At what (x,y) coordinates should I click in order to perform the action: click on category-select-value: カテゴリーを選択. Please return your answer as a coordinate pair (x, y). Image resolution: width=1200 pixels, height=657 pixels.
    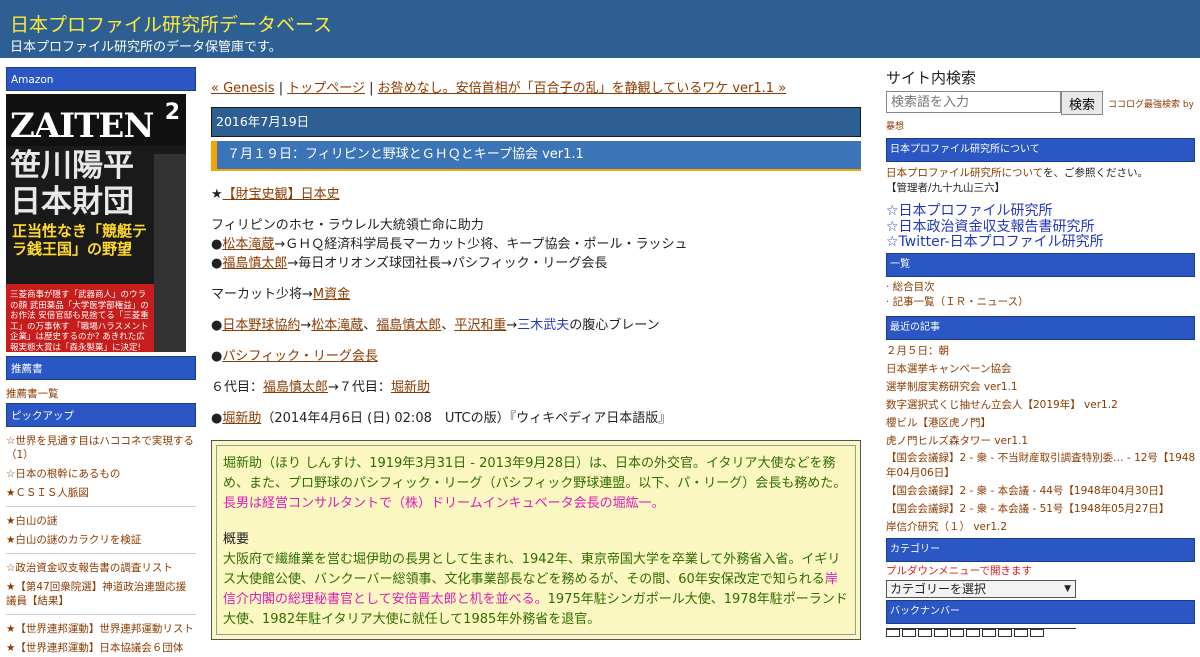
    Looking at the image, I should click on (938, 588).